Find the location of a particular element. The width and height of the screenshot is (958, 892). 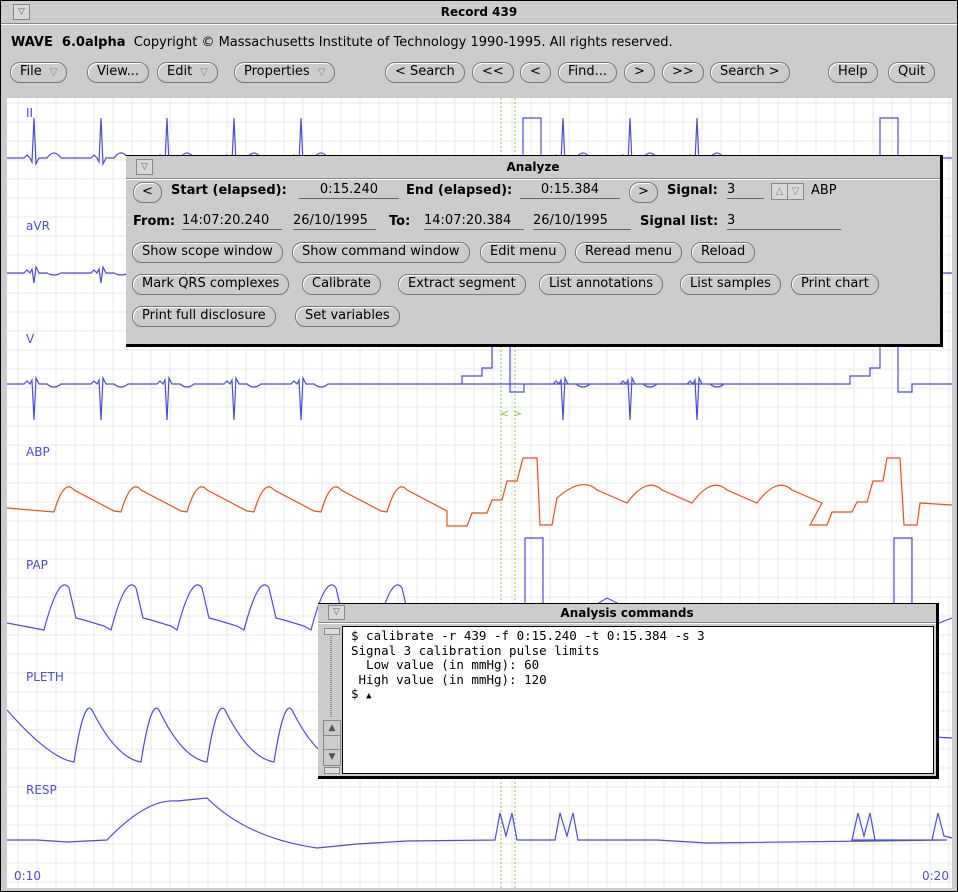

page-back-half-button: < is located at coordinates (535, 72).